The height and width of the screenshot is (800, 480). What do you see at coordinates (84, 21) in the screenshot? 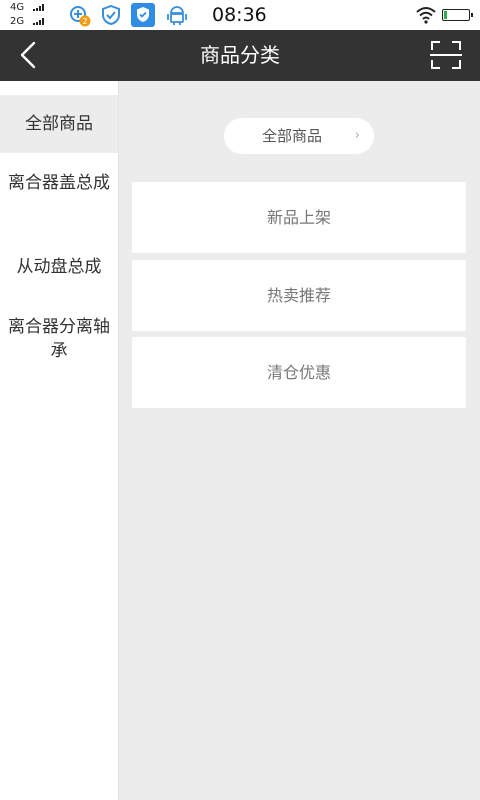
I see `svg-text: 2` at bounding box center [84, 21].